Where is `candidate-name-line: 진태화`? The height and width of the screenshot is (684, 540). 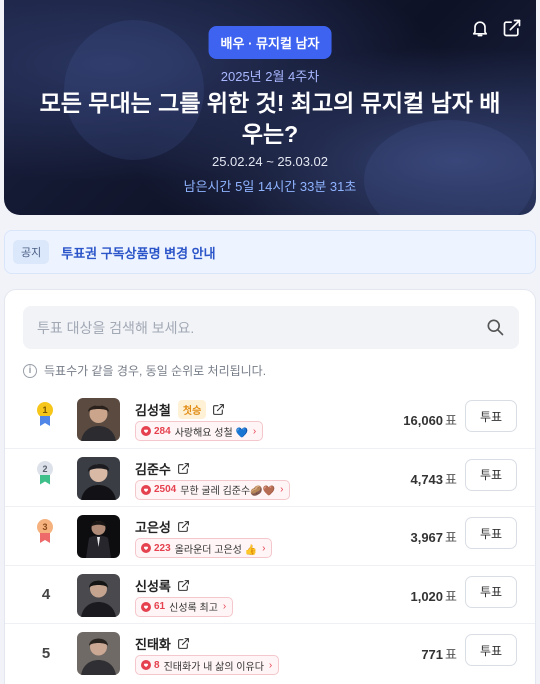 candidate-name-line: 진태화 is located at coordinates (162, 643).